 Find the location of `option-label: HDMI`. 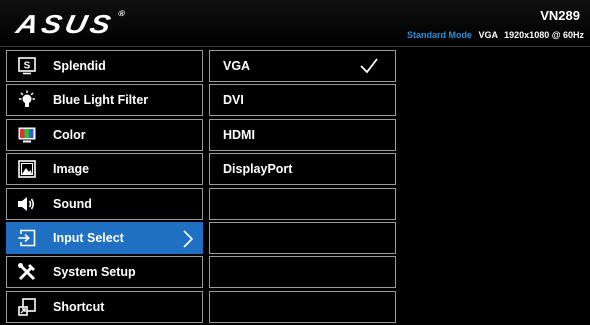

option-label: HDMI is located at coordinates (239, 134).